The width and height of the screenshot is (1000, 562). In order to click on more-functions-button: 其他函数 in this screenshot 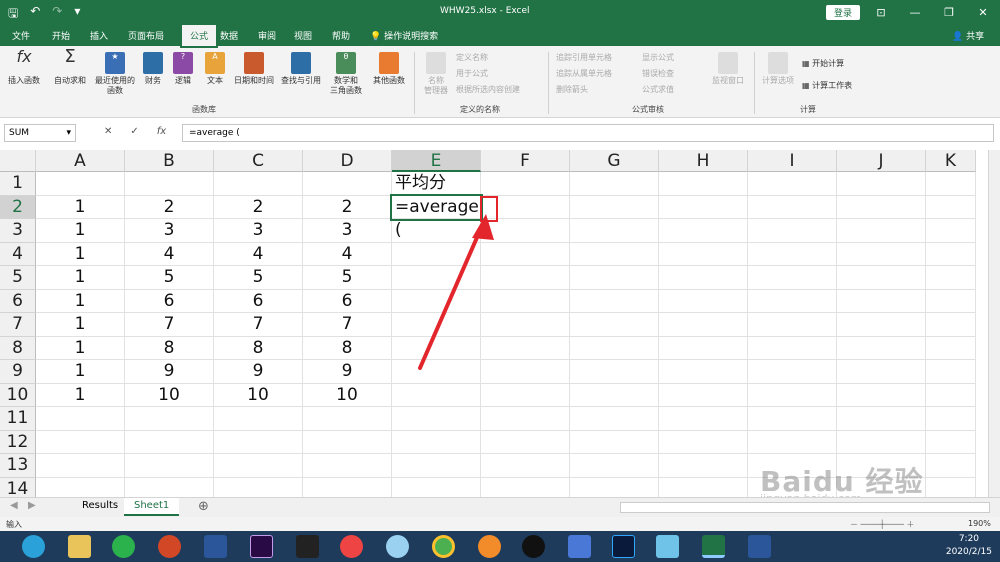, I will do `click(389, 69)`.